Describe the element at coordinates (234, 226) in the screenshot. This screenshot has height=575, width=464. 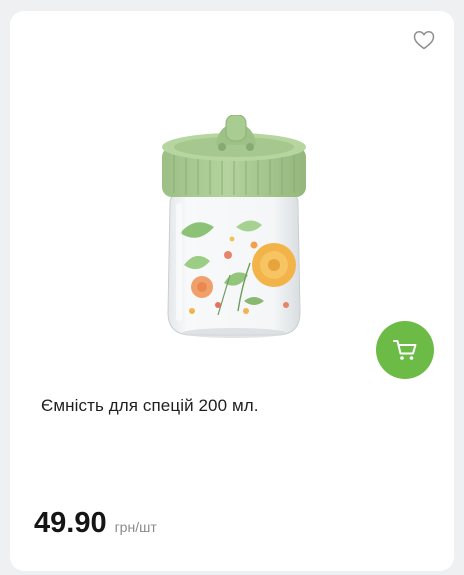
I see `spice-jar-picture` at that location.